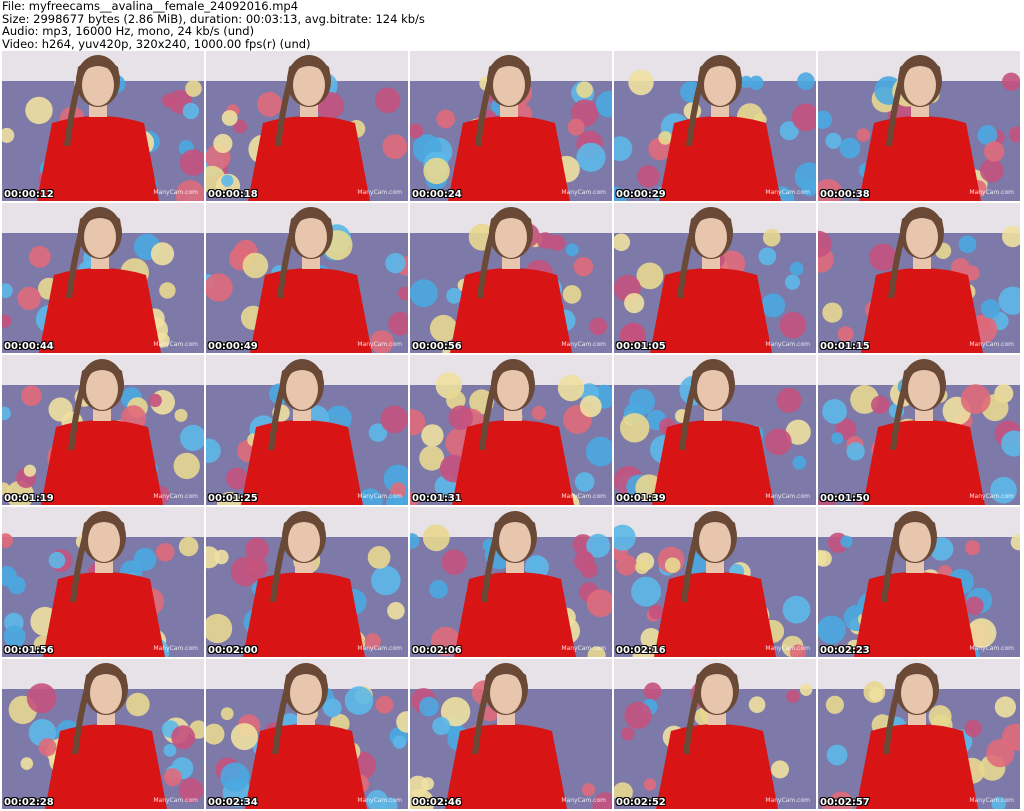 This screenshot has width=1024, height=811. What do you see at coordinates (641, 650) in the screenshot?
I see `thumbnail-timestamp: 00:02:16` at bounding box center [641, 650].